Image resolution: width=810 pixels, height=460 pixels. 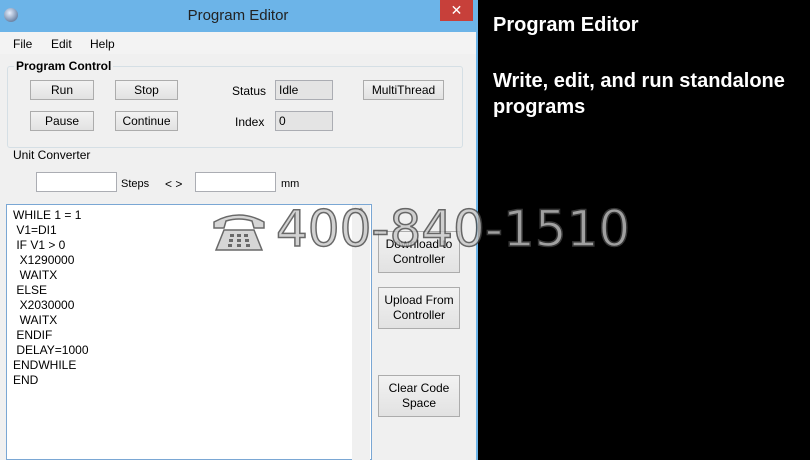 What do you see at coordinates (44, 260) in the screenshot?
I see `code-line: X1290000` at bounding box center [44, 260].